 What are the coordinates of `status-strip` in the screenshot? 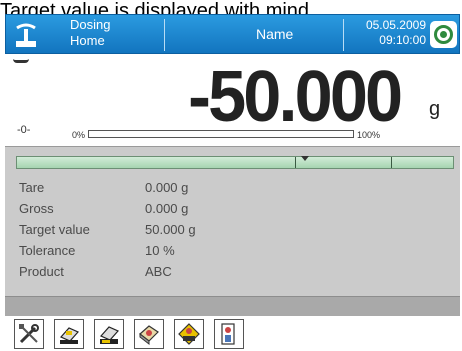 It's located at (232, 306).